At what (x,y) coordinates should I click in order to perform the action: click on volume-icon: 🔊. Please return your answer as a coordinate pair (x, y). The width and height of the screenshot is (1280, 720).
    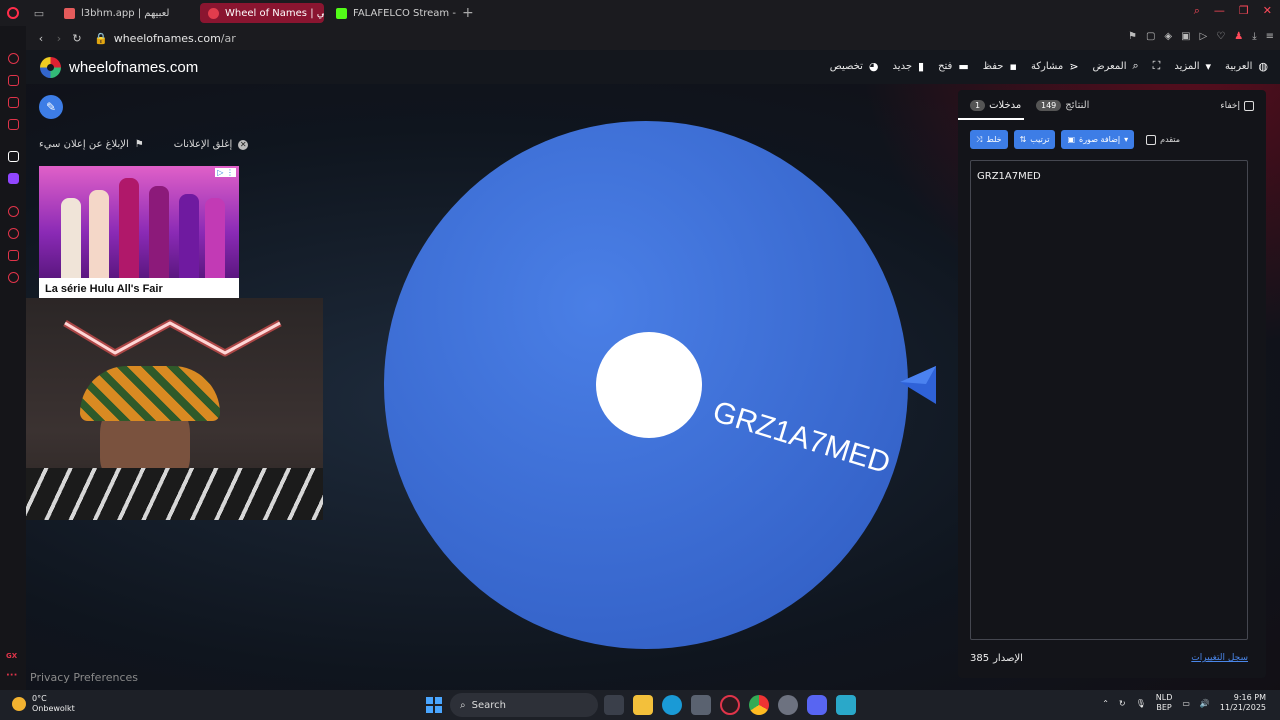
    Looking at the image, I should click on (1205, 703).